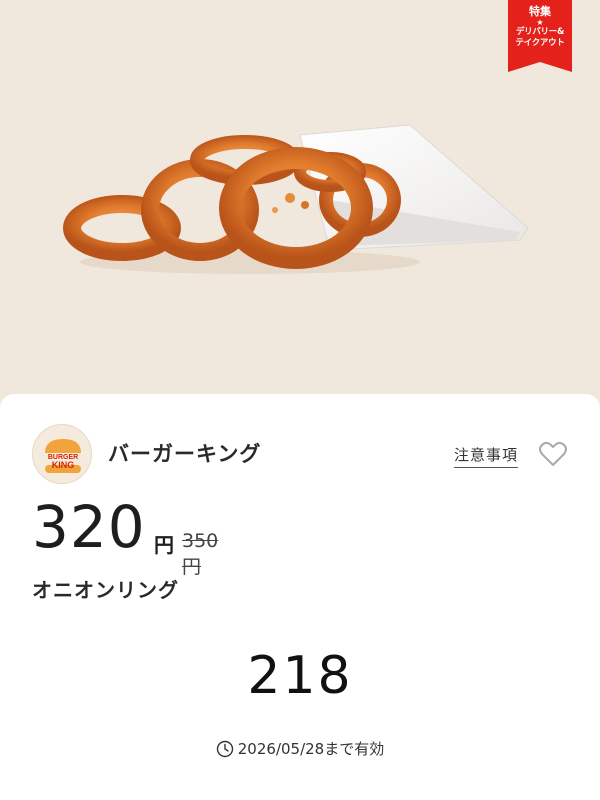 The image size is (600, 800). I want to click on burger-king-logo-graphic: BURGER KING, so click(63, 456).